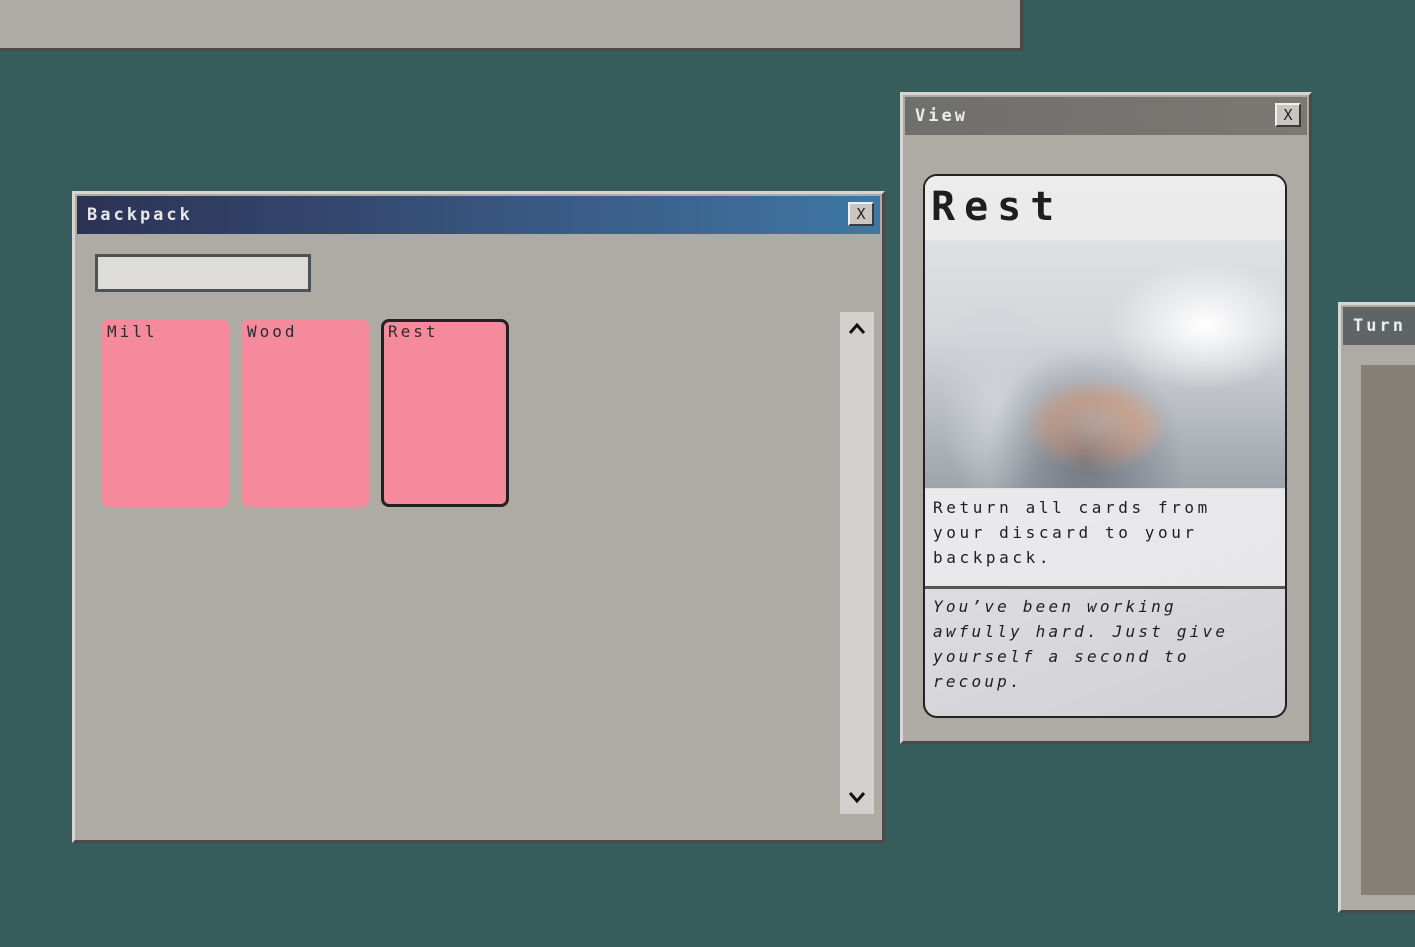 The height and width of the screenshot is (947, 1415). Describe the element at coordinates (445, 413) in the screenshot. I see `card-rest: Rest` at that location.